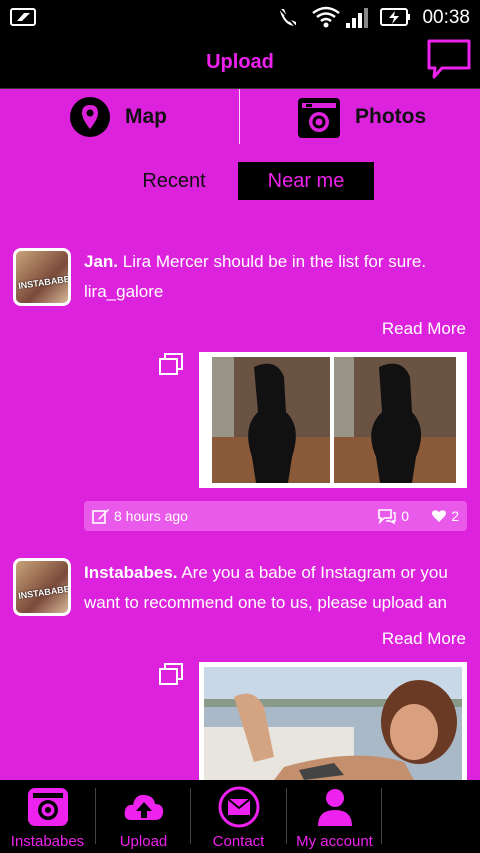 The height and width of the screenshot is (853, 480). I want to click on map-label: Map, so click(146, 116).